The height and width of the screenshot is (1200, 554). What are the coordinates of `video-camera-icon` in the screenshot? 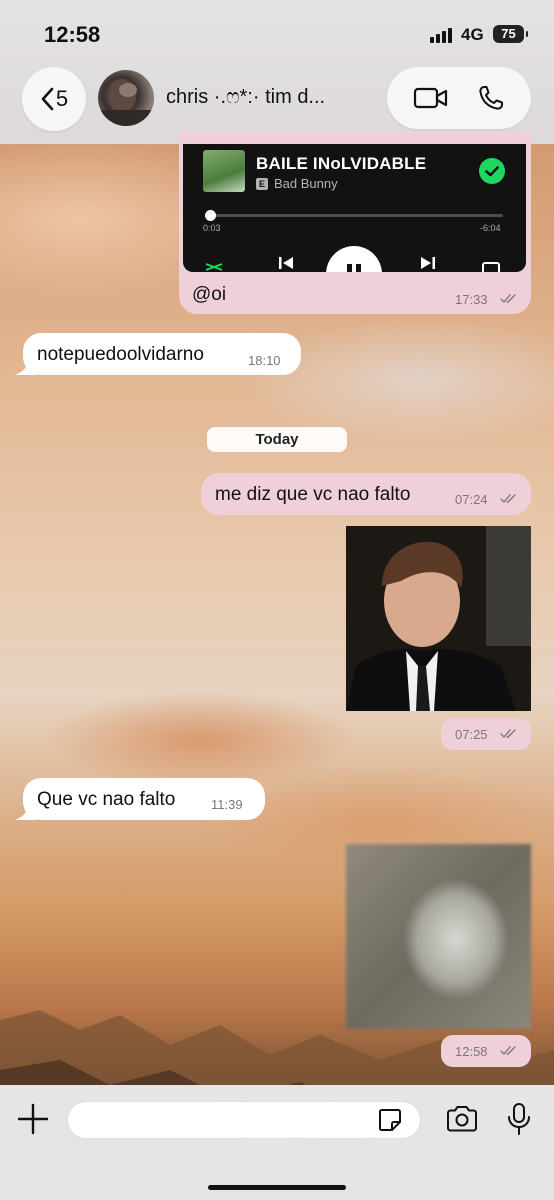 It's located at (431, 98).